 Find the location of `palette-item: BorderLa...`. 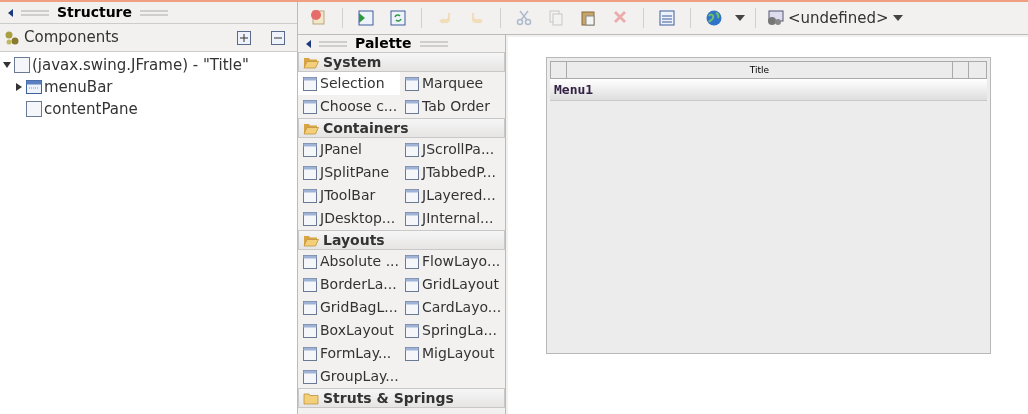

palette-item: BorderLa... is located at coordinates (349, 284).